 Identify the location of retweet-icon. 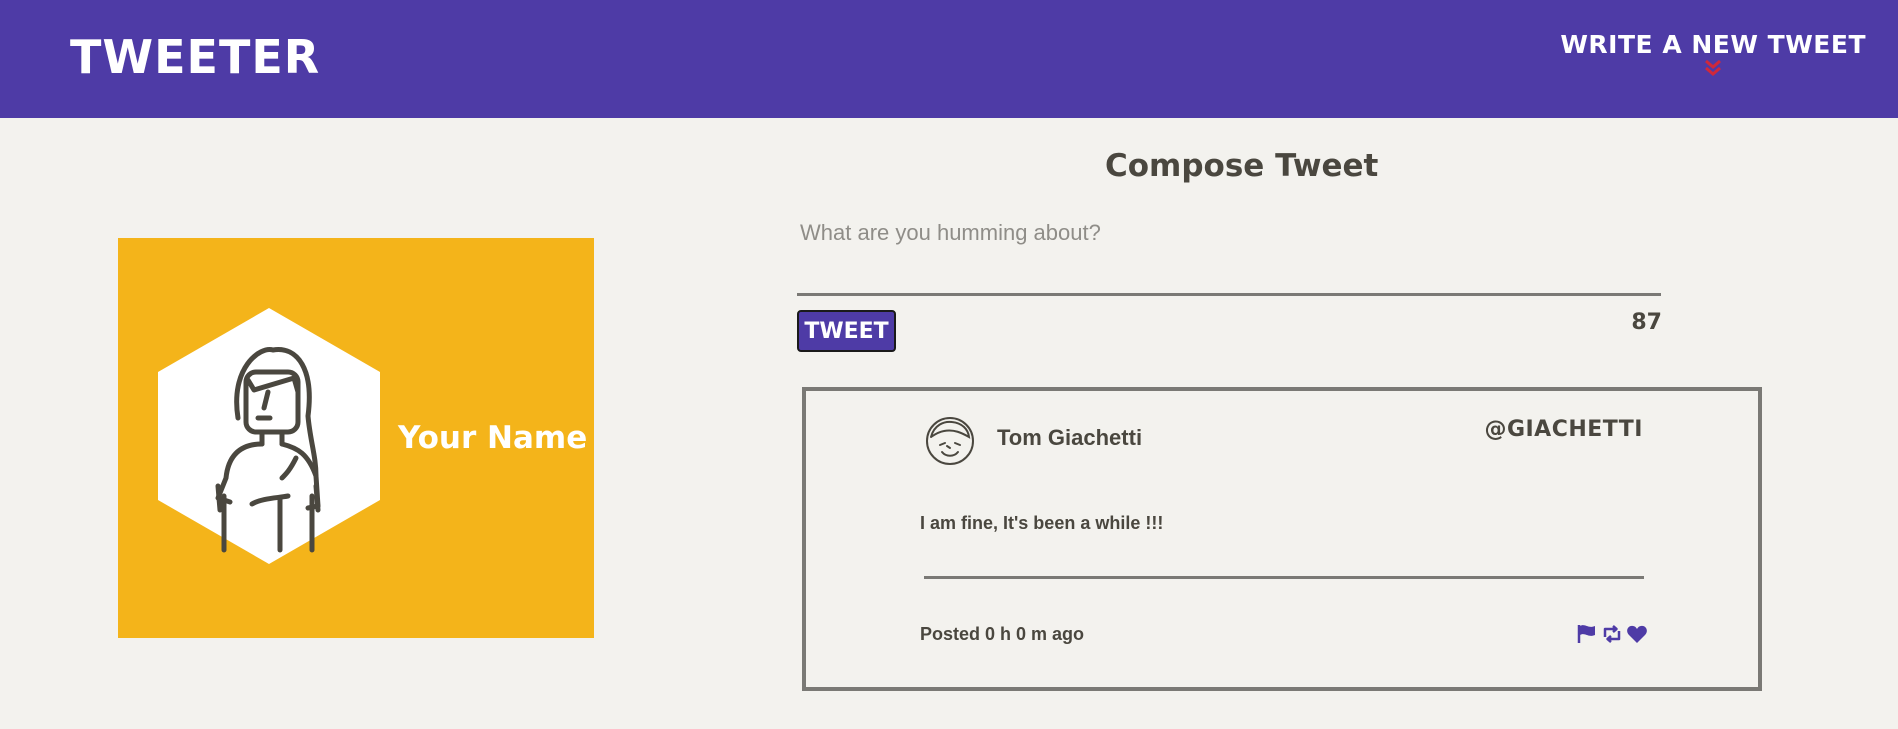
(1612, 634).